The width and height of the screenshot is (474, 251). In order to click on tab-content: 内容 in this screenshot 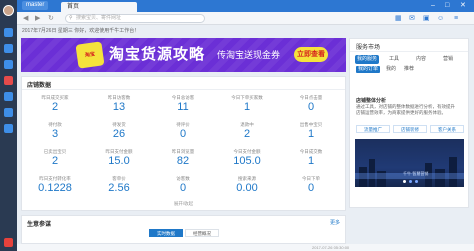, I will do `click(421, 59)`.